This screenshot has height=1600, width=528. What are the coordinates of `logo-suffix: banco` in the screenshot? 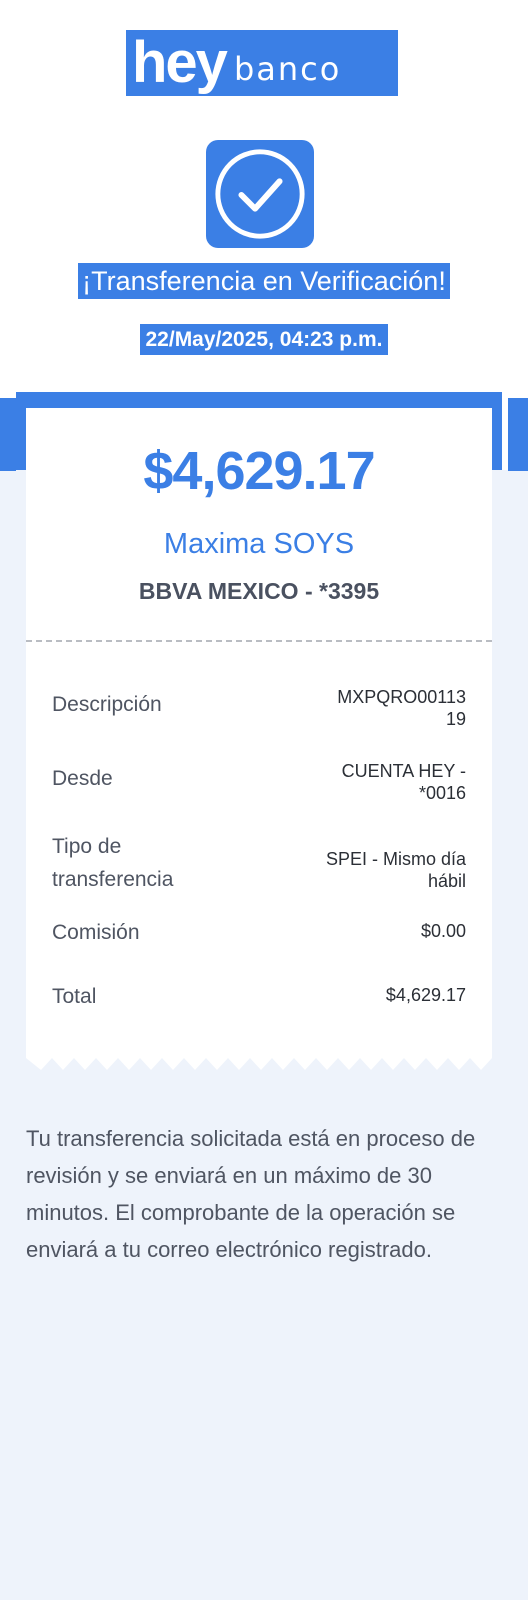 It's located at (287, 69).